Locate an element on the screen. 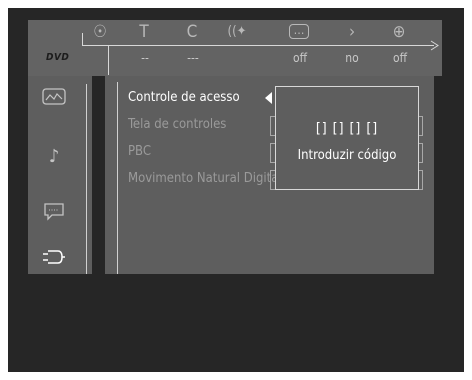  repeat-icon: › is located at coordinates (352, 32).